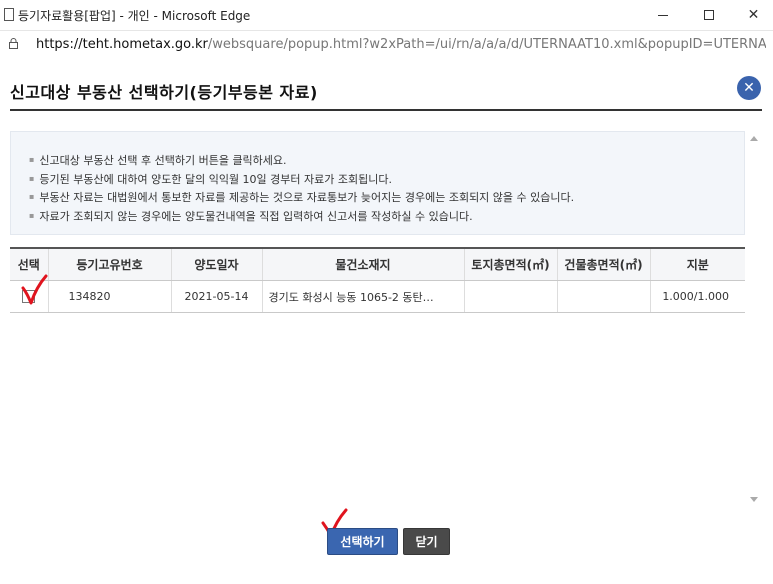 The height and width of the screenshot is (584, 773). I want to click on window-titlebar: 등기자료활용[팝업] - 개인 - Microsoft Edge ✕, so click(386, 15).